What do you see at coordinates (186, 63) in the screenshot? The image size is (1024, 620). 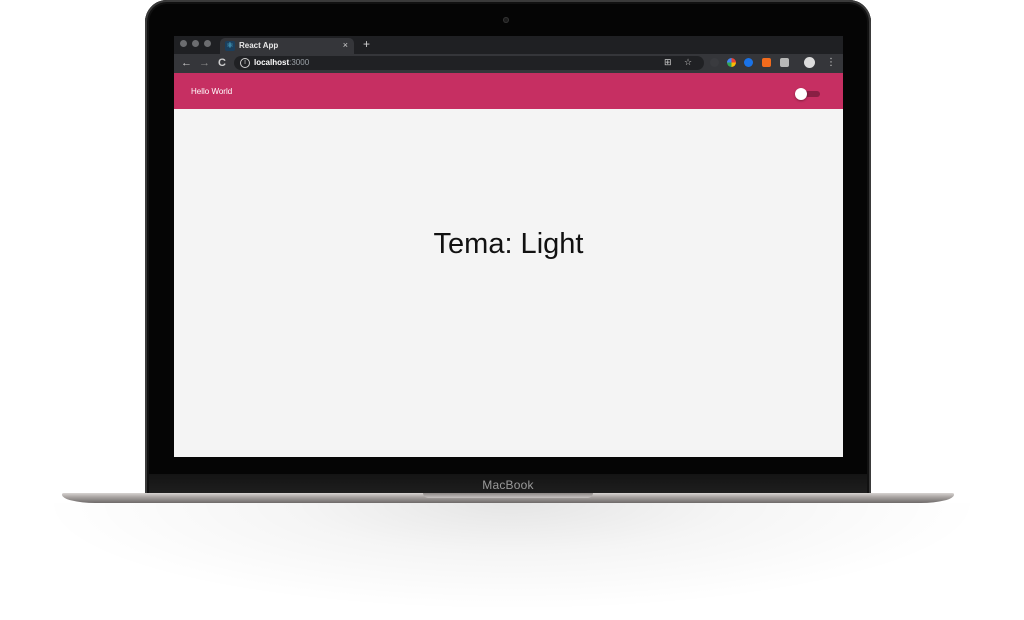 I see `back-button: ←` at bounding box center [186, 63].